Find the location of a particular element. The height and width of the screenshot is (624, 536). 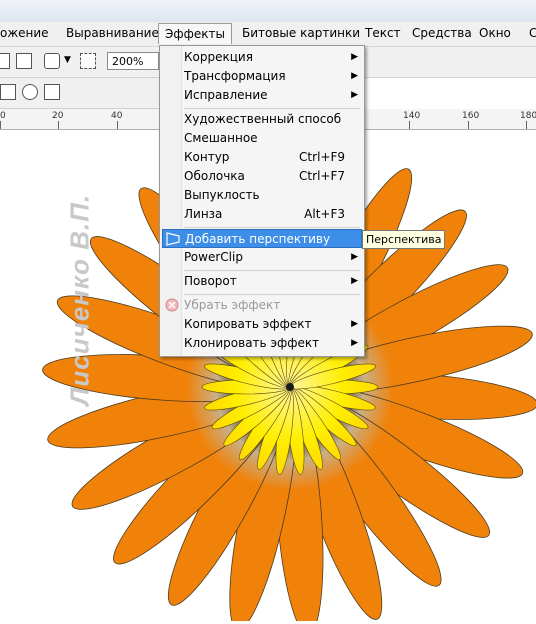

menu-arrange: ожение is located at coordinates (24, 33).